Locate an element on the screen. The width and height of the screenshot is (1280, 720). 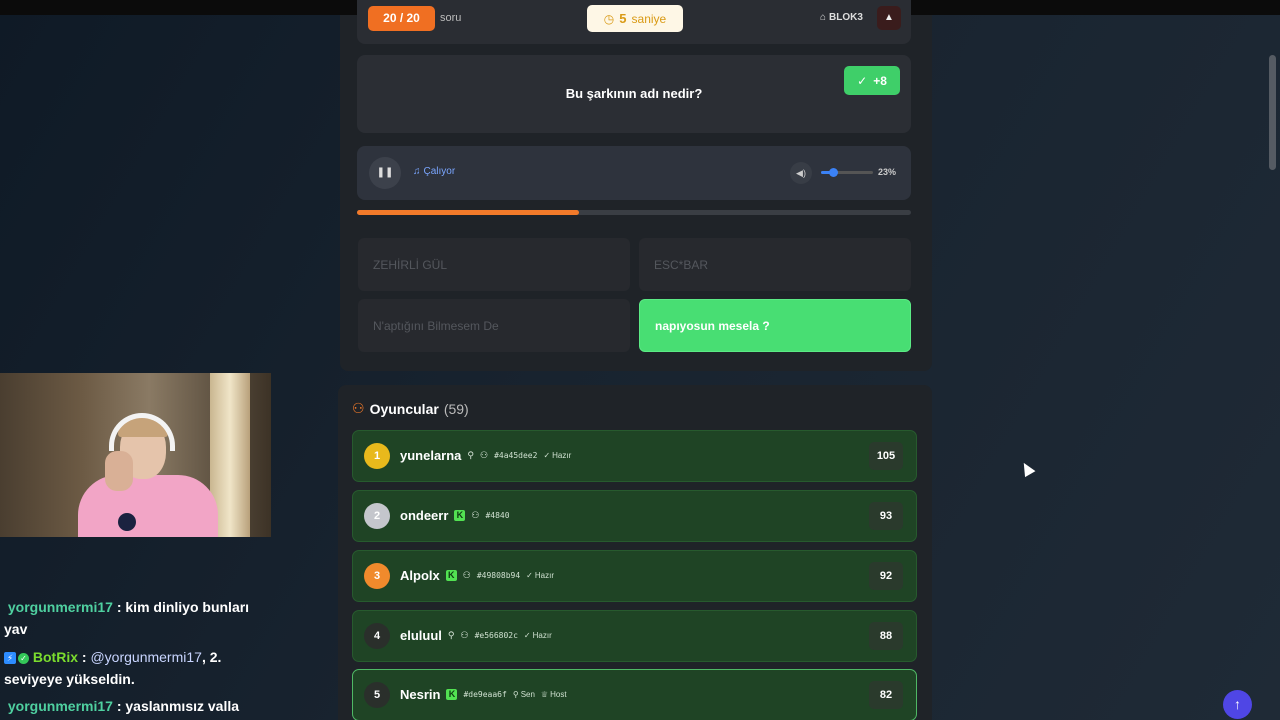
player-name: yunelarna is located at coordinates (431, 455).